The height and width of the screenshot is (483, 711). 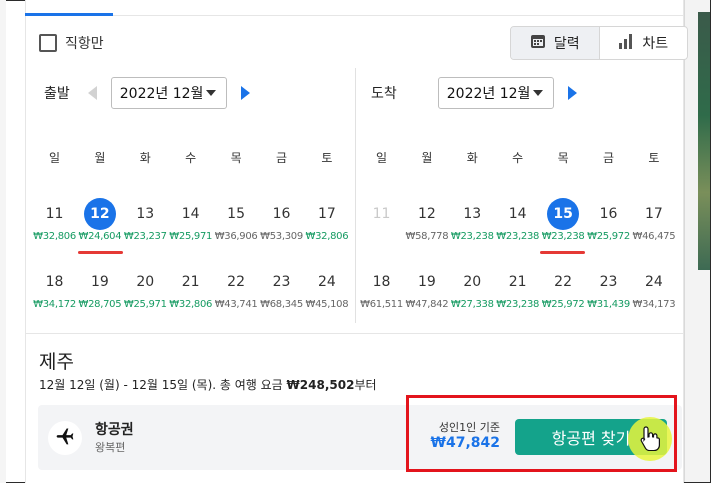 What do you see at coordinates (381, 288) in the screenshot?
I see `arrival-day-cell: 18 ₩61,511` at bounding box center [381, 288].